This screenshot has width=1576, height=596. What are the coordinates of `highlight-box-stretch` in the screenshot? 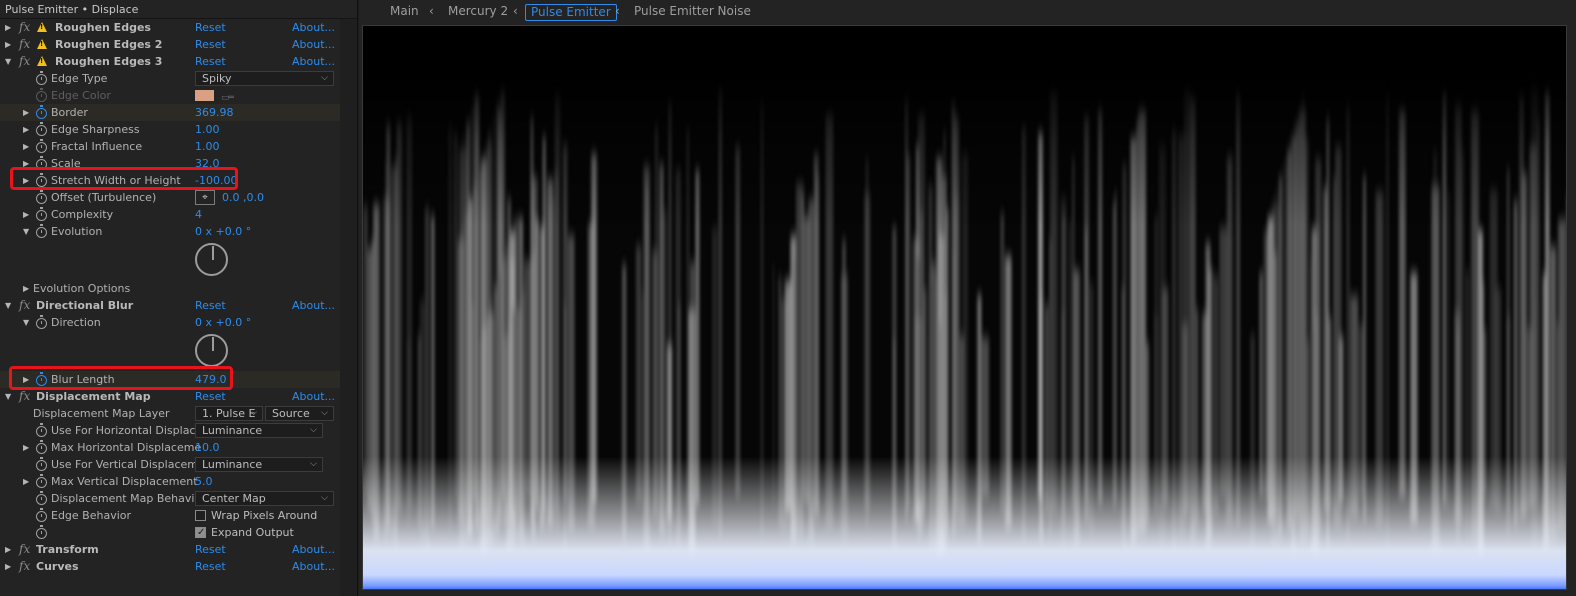 It's located at (124, 178).